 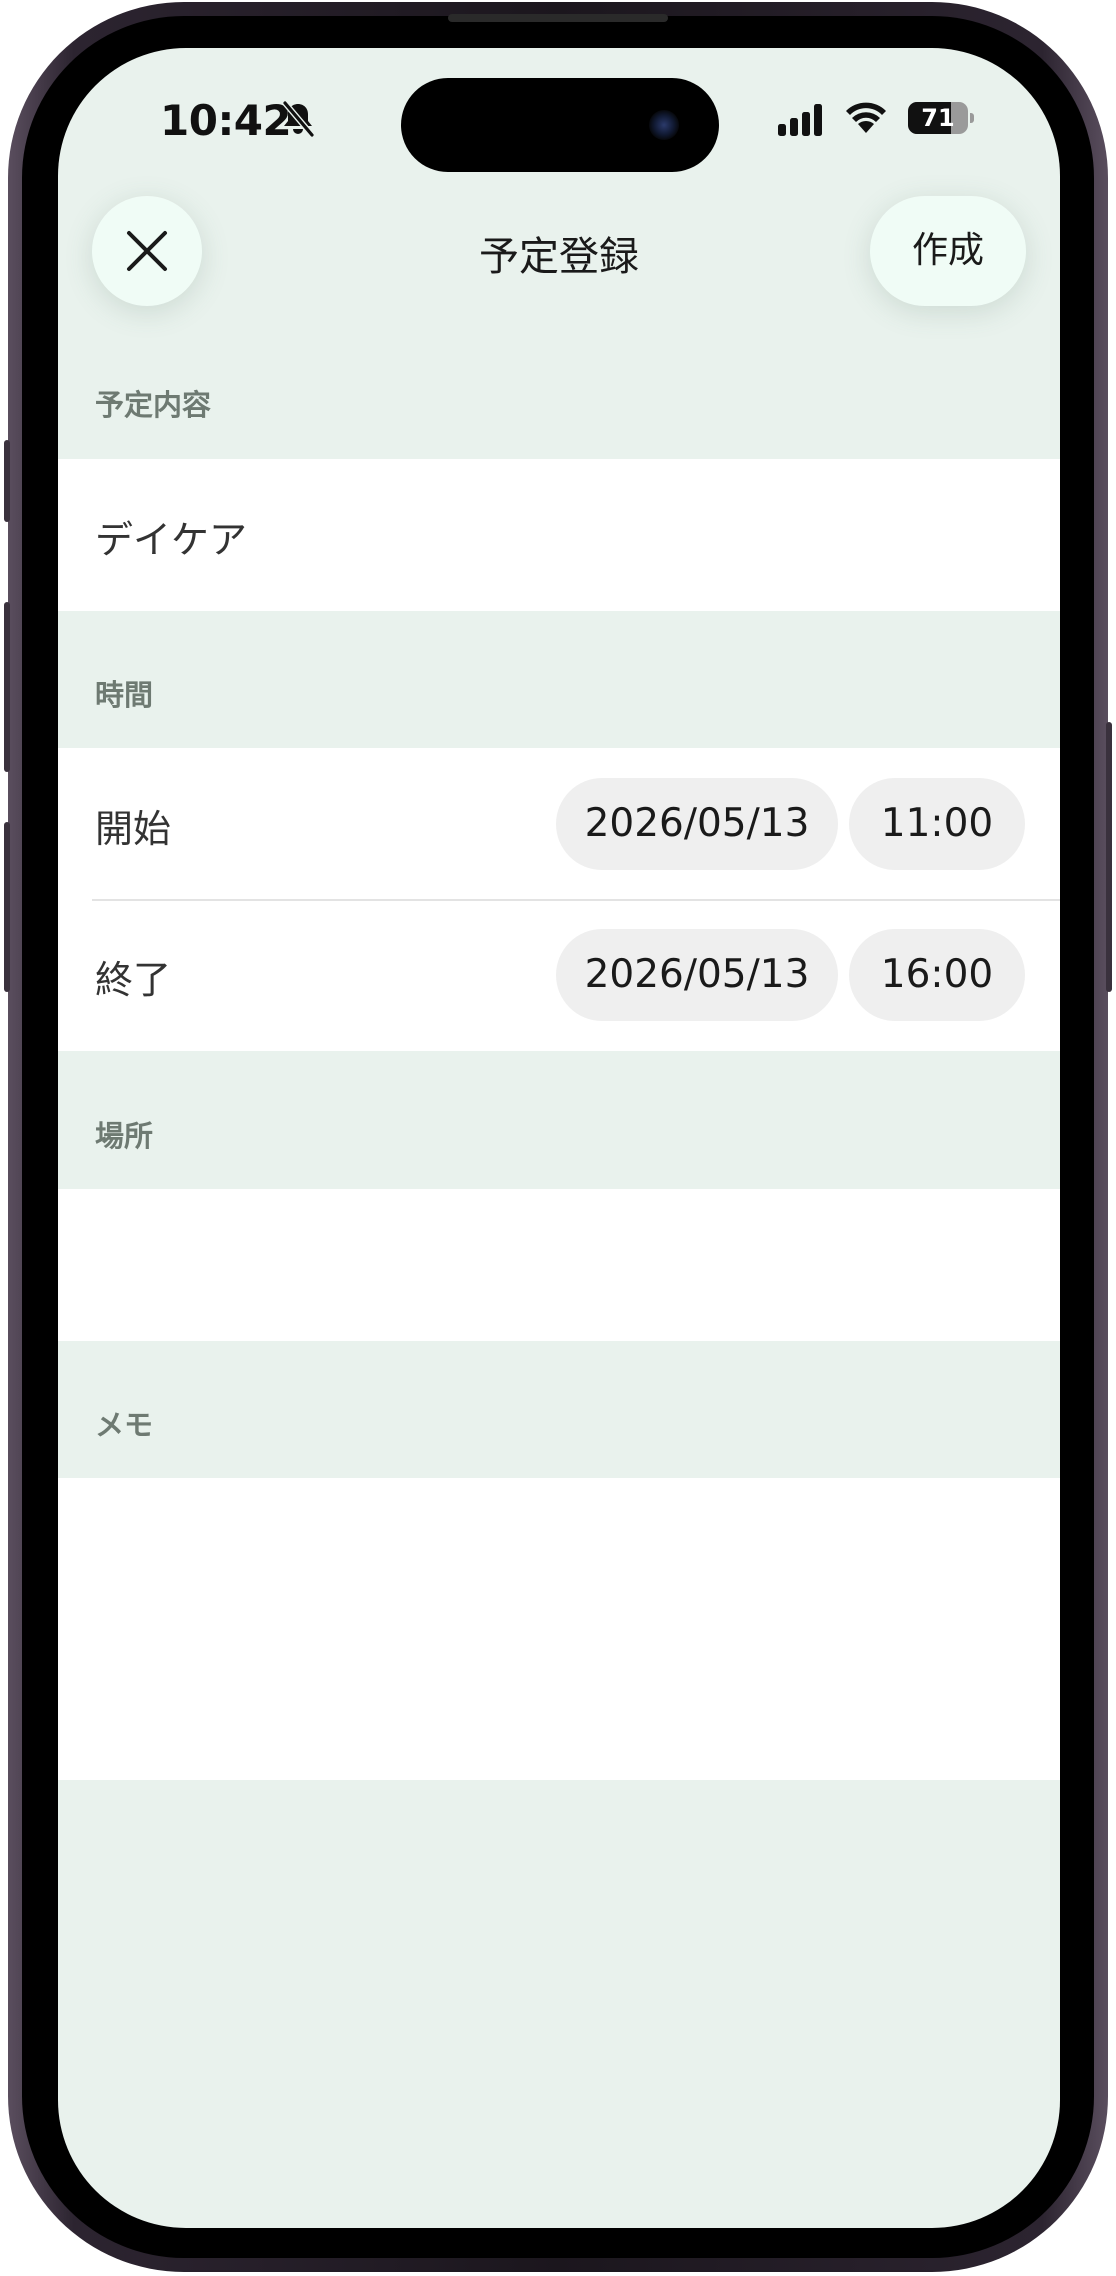 I want to click on section-header-place: 場所, so click(x=124, y=1136).